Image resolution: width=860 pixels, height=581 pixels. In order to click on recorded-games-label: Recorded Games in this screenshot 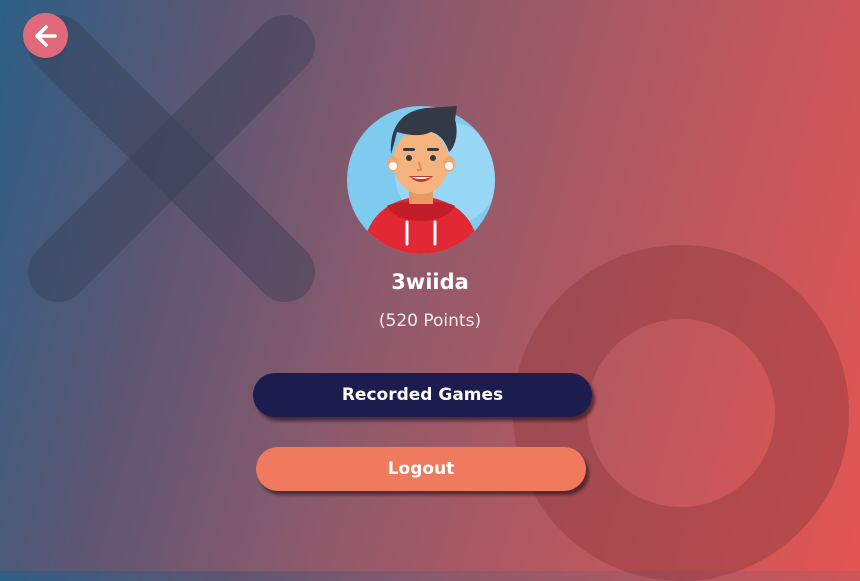, I will do `click(422, 395)`.